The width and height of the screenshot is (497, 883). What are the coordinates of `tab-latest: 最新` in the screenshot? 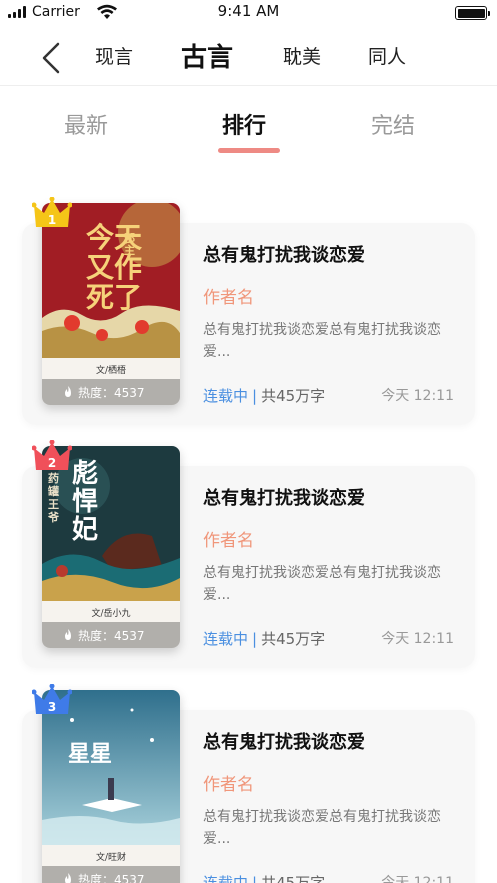 It's located at (86, 124).